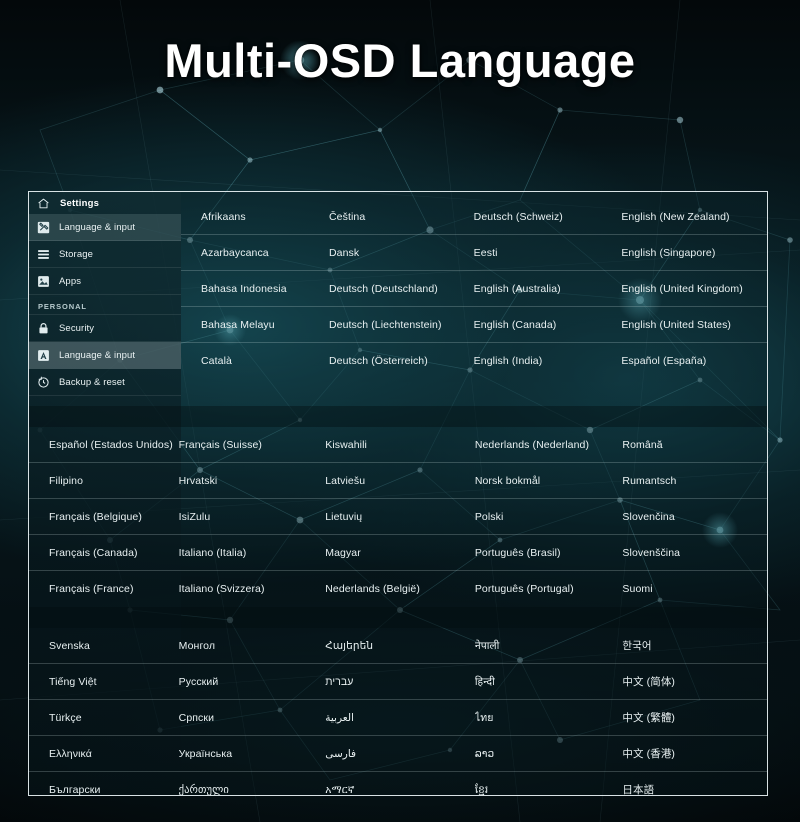  I want to click on wrench-screwdriver-icon, so click(43, 227).